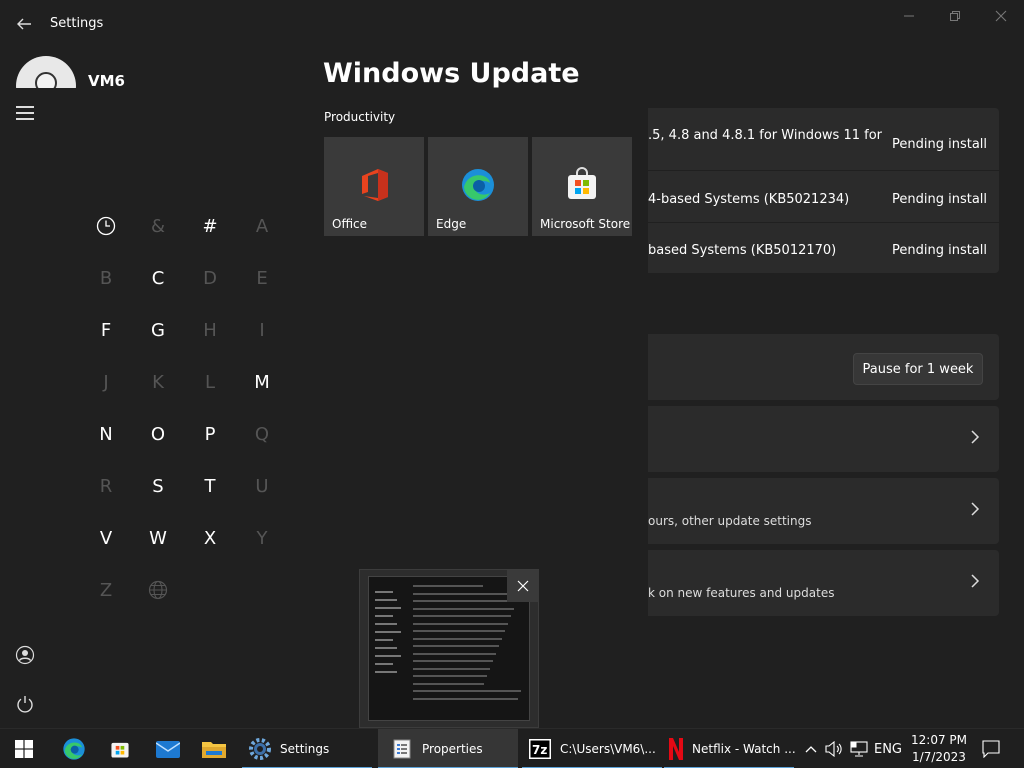  What do you see at coordinates (106, 330) in the screenshot?
I see `jump-letter: F` at bounding box center [106, 330].